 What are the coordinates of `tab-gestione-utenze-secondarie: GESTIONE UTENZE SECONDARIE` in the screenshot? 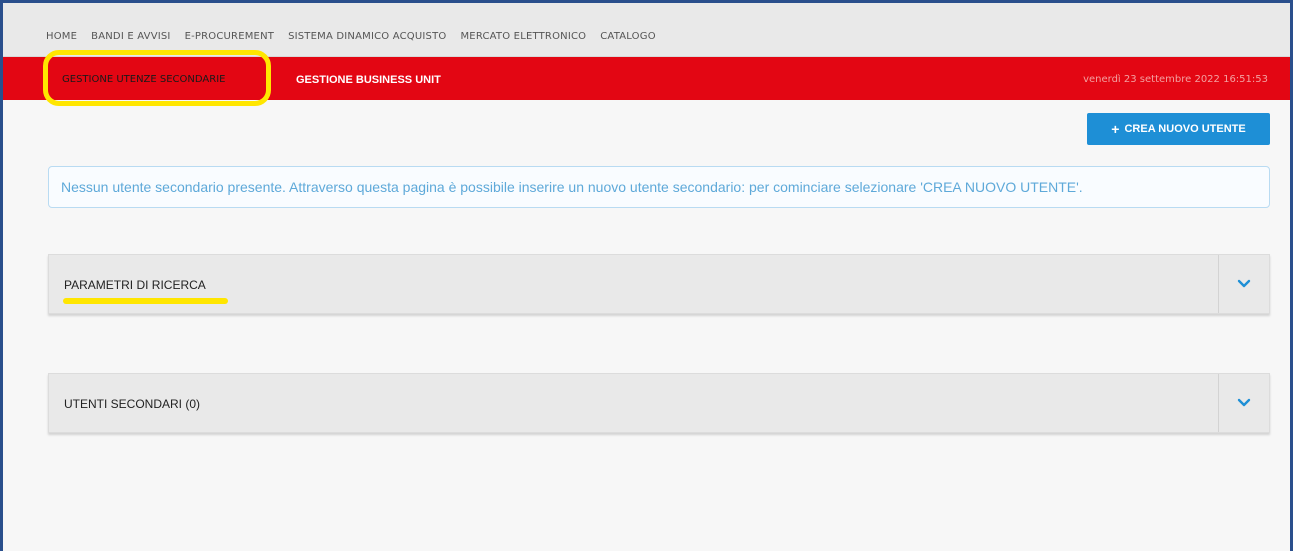 It's located at (143, 79).